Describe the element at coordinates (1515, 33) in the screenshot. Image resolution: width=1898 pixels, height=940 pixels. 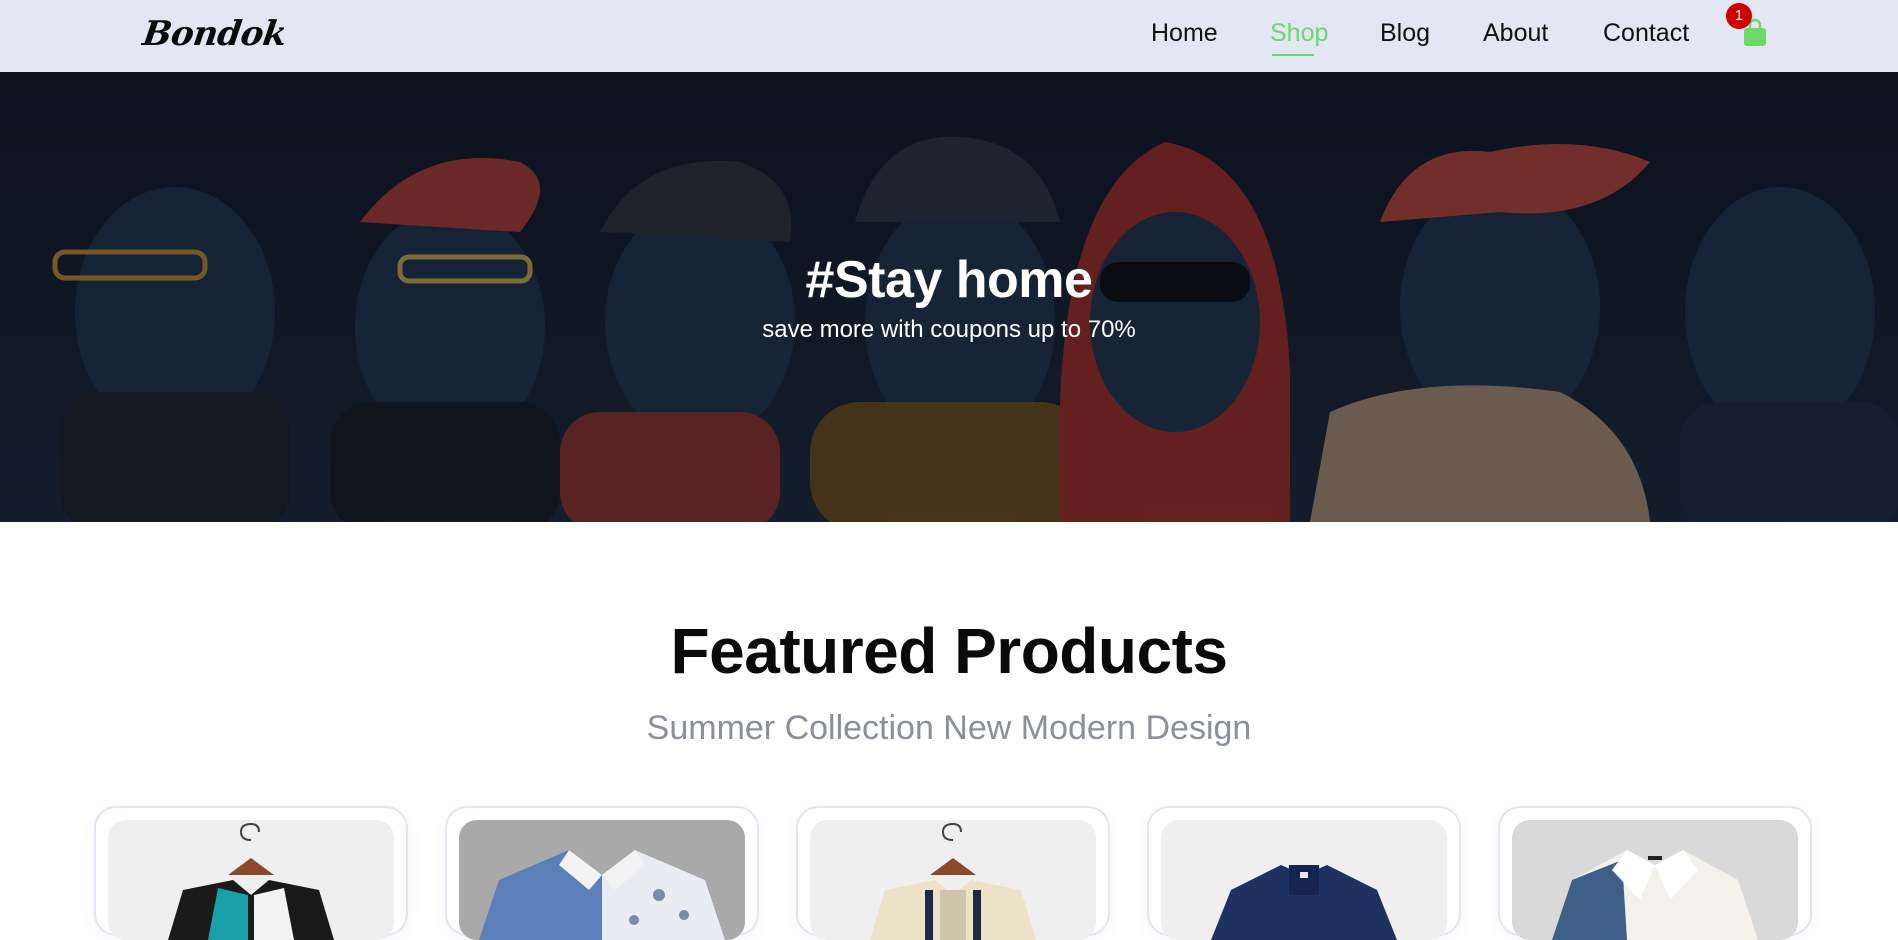
I see `nav-about: About` at that location.